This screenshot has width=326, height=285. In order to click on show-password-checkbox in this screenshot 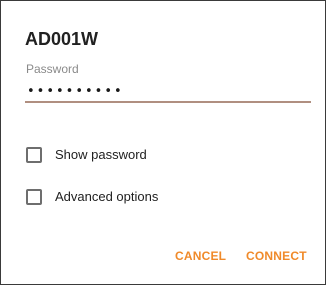, I will do `click(34, 155)`.